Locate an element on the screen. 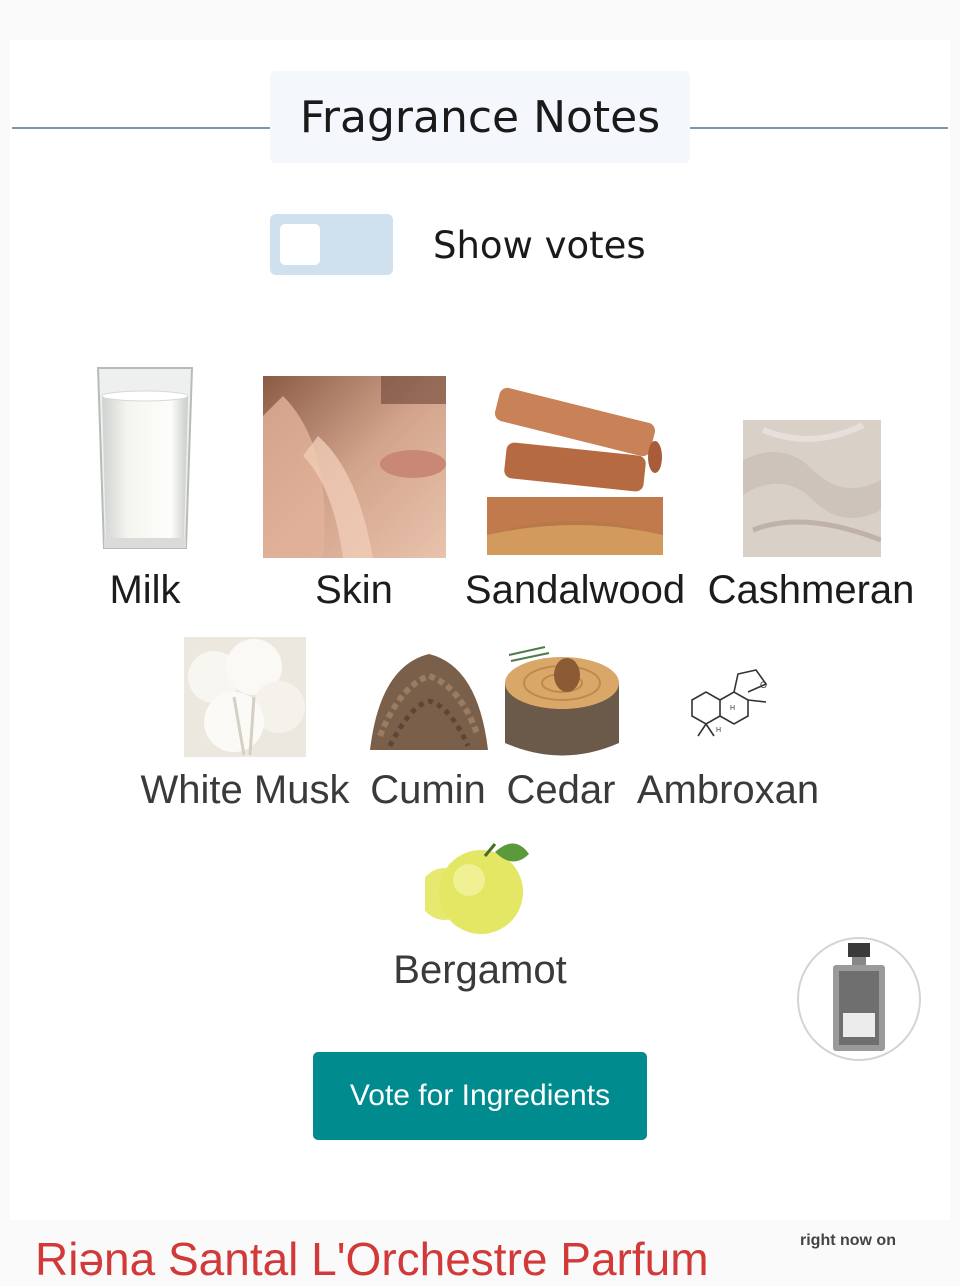 This screenshot has height=1286, width=960. perfume-bottle-badge is located at coordinates (859, 999).